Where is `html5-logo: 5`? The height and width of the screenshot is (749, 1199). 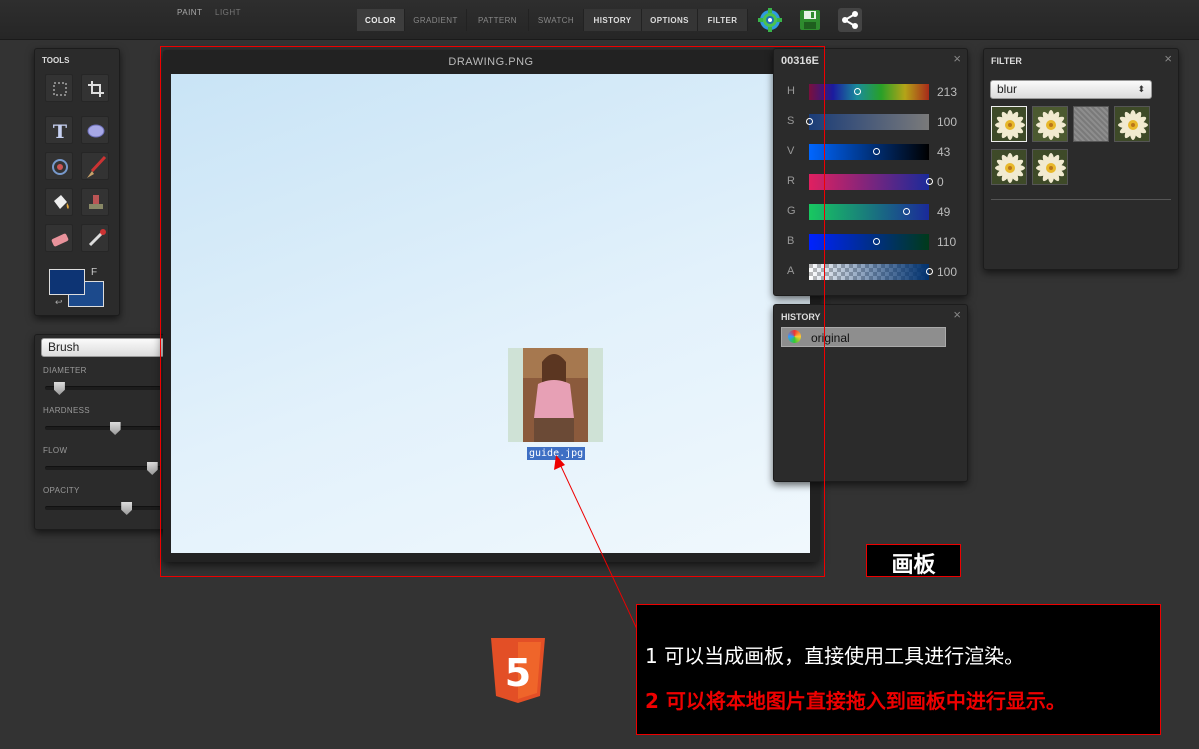 html5-logo: 5 is located at coordinates (518, 670).